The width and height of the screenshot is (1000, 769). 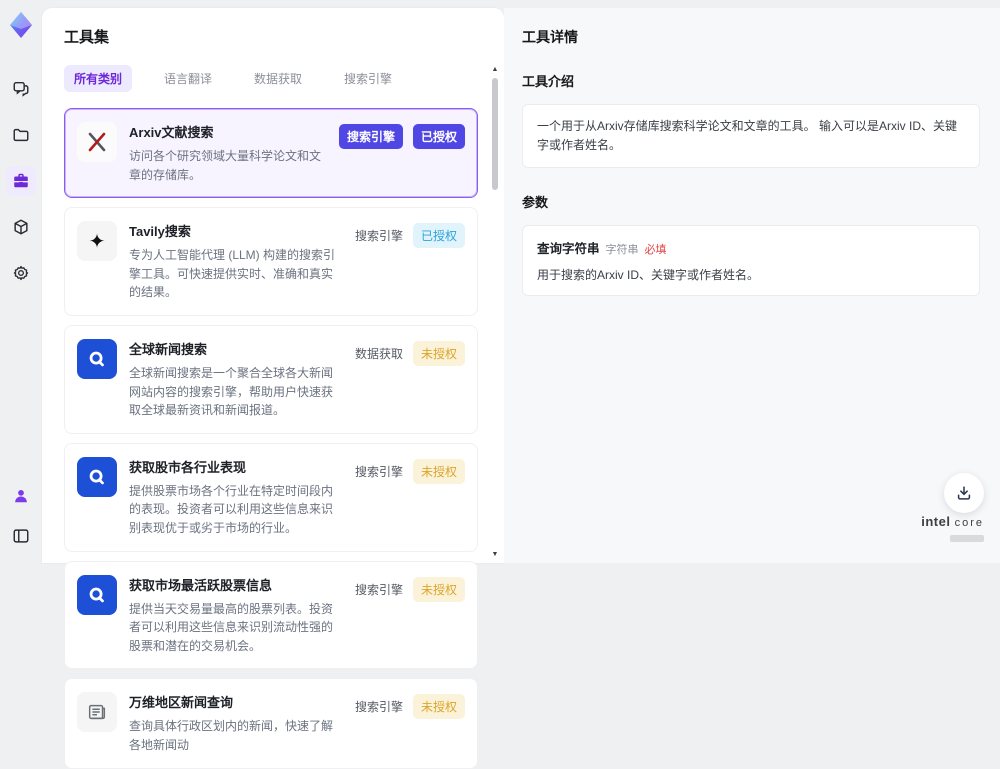 What do you see at coordinates (236, 701) in the screenshot?
I see `tool-title: 万维地区新闻查询` at bounding box center [236, 701].